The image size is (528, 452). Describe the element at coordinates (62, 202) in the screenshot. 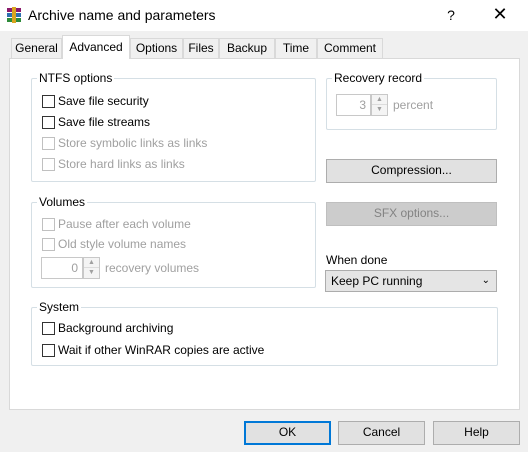

I see `volumes-title: Volumes` at that location.